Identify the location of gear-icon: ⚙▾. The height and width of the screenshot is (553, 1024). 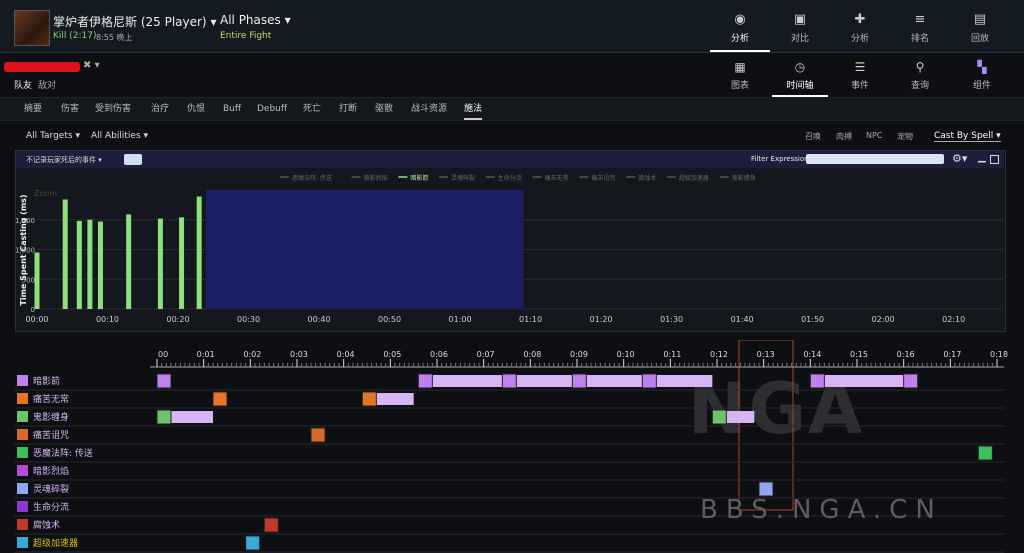
(959, 158).